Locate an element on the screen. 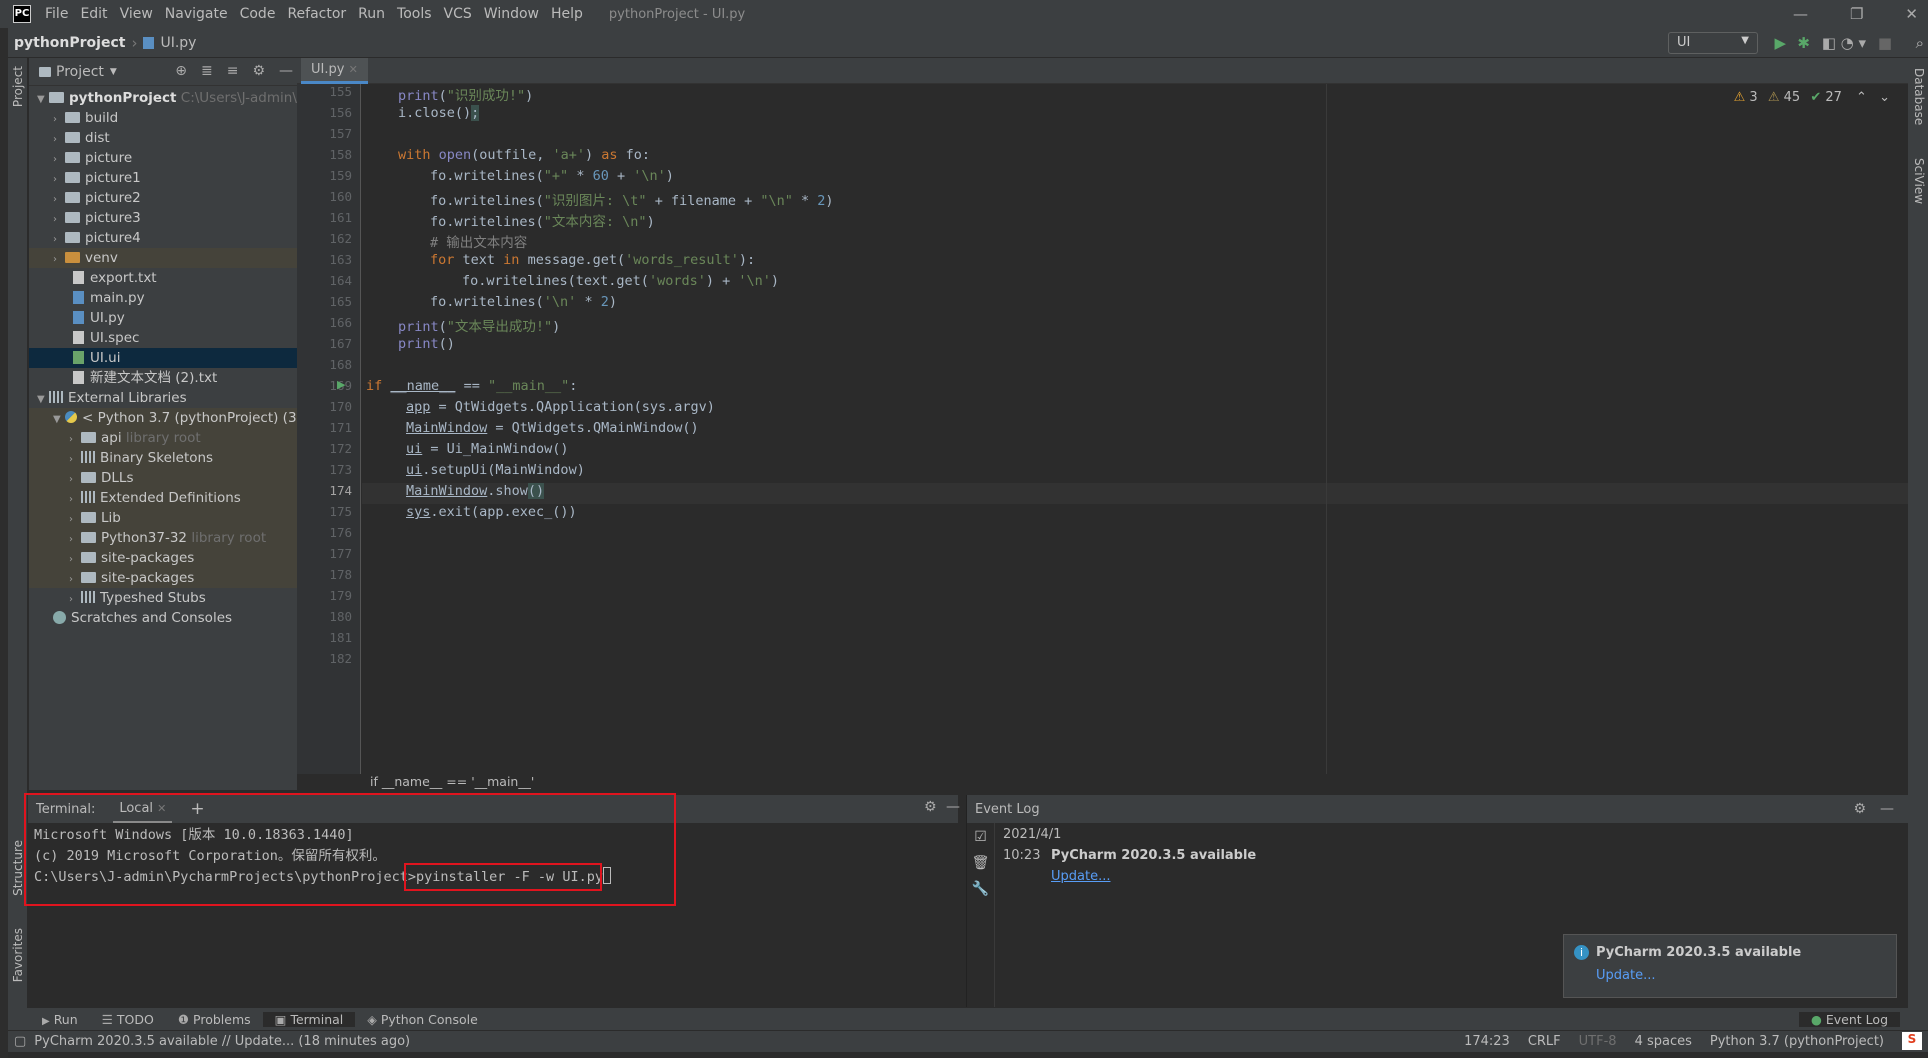  tab-python-console: ◈ Python Console is located at coordinates (422, 1019).